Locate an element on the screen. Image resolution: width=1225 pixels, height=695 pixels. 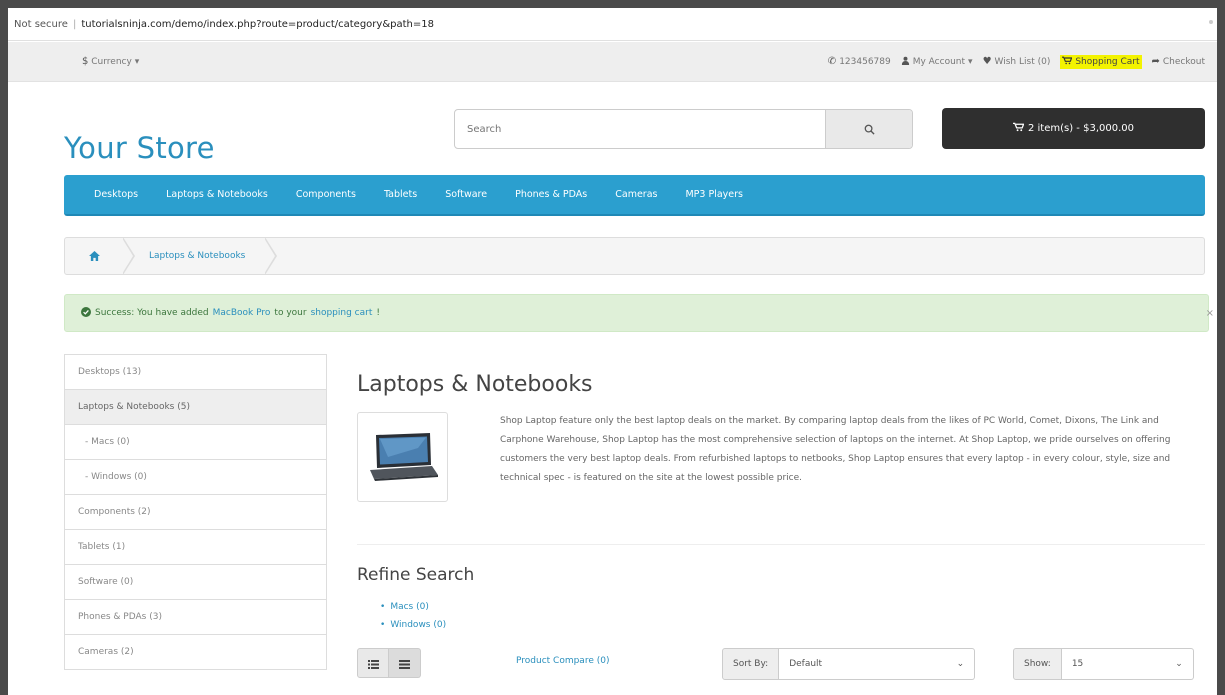
sidebar-item-macs: - Macs (0) is located at coordinates (195, 442).